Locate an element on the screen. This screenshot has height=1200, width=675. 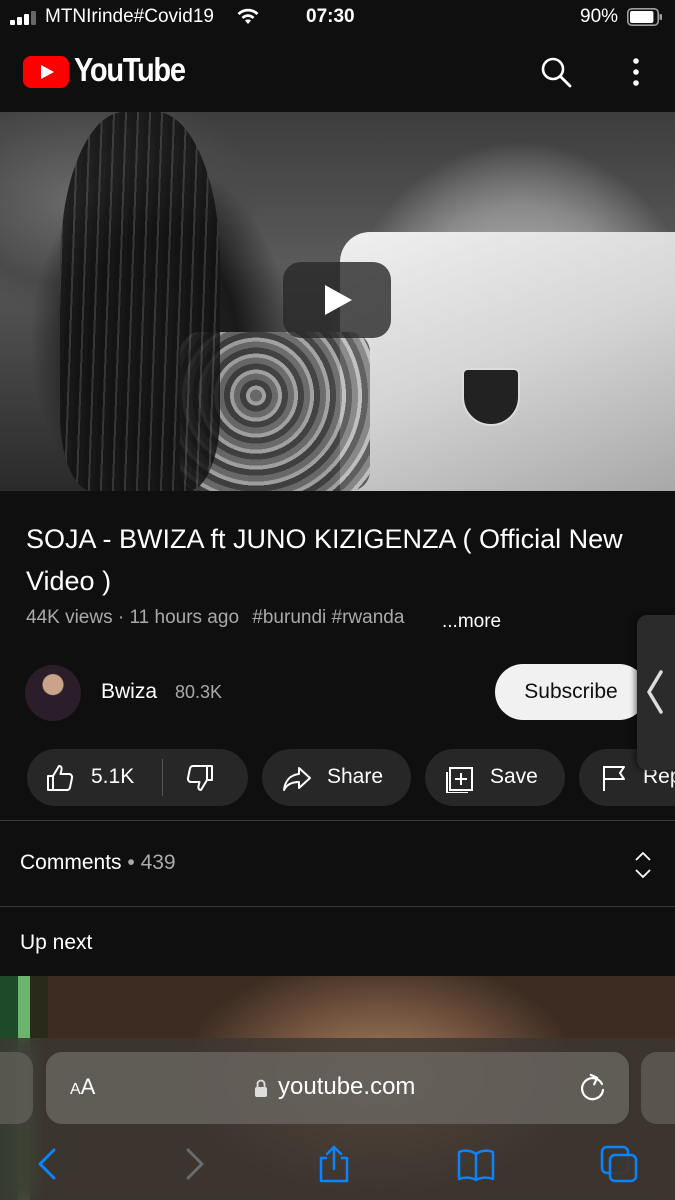
clock: 07:30 is located at coordinates (330, 16).